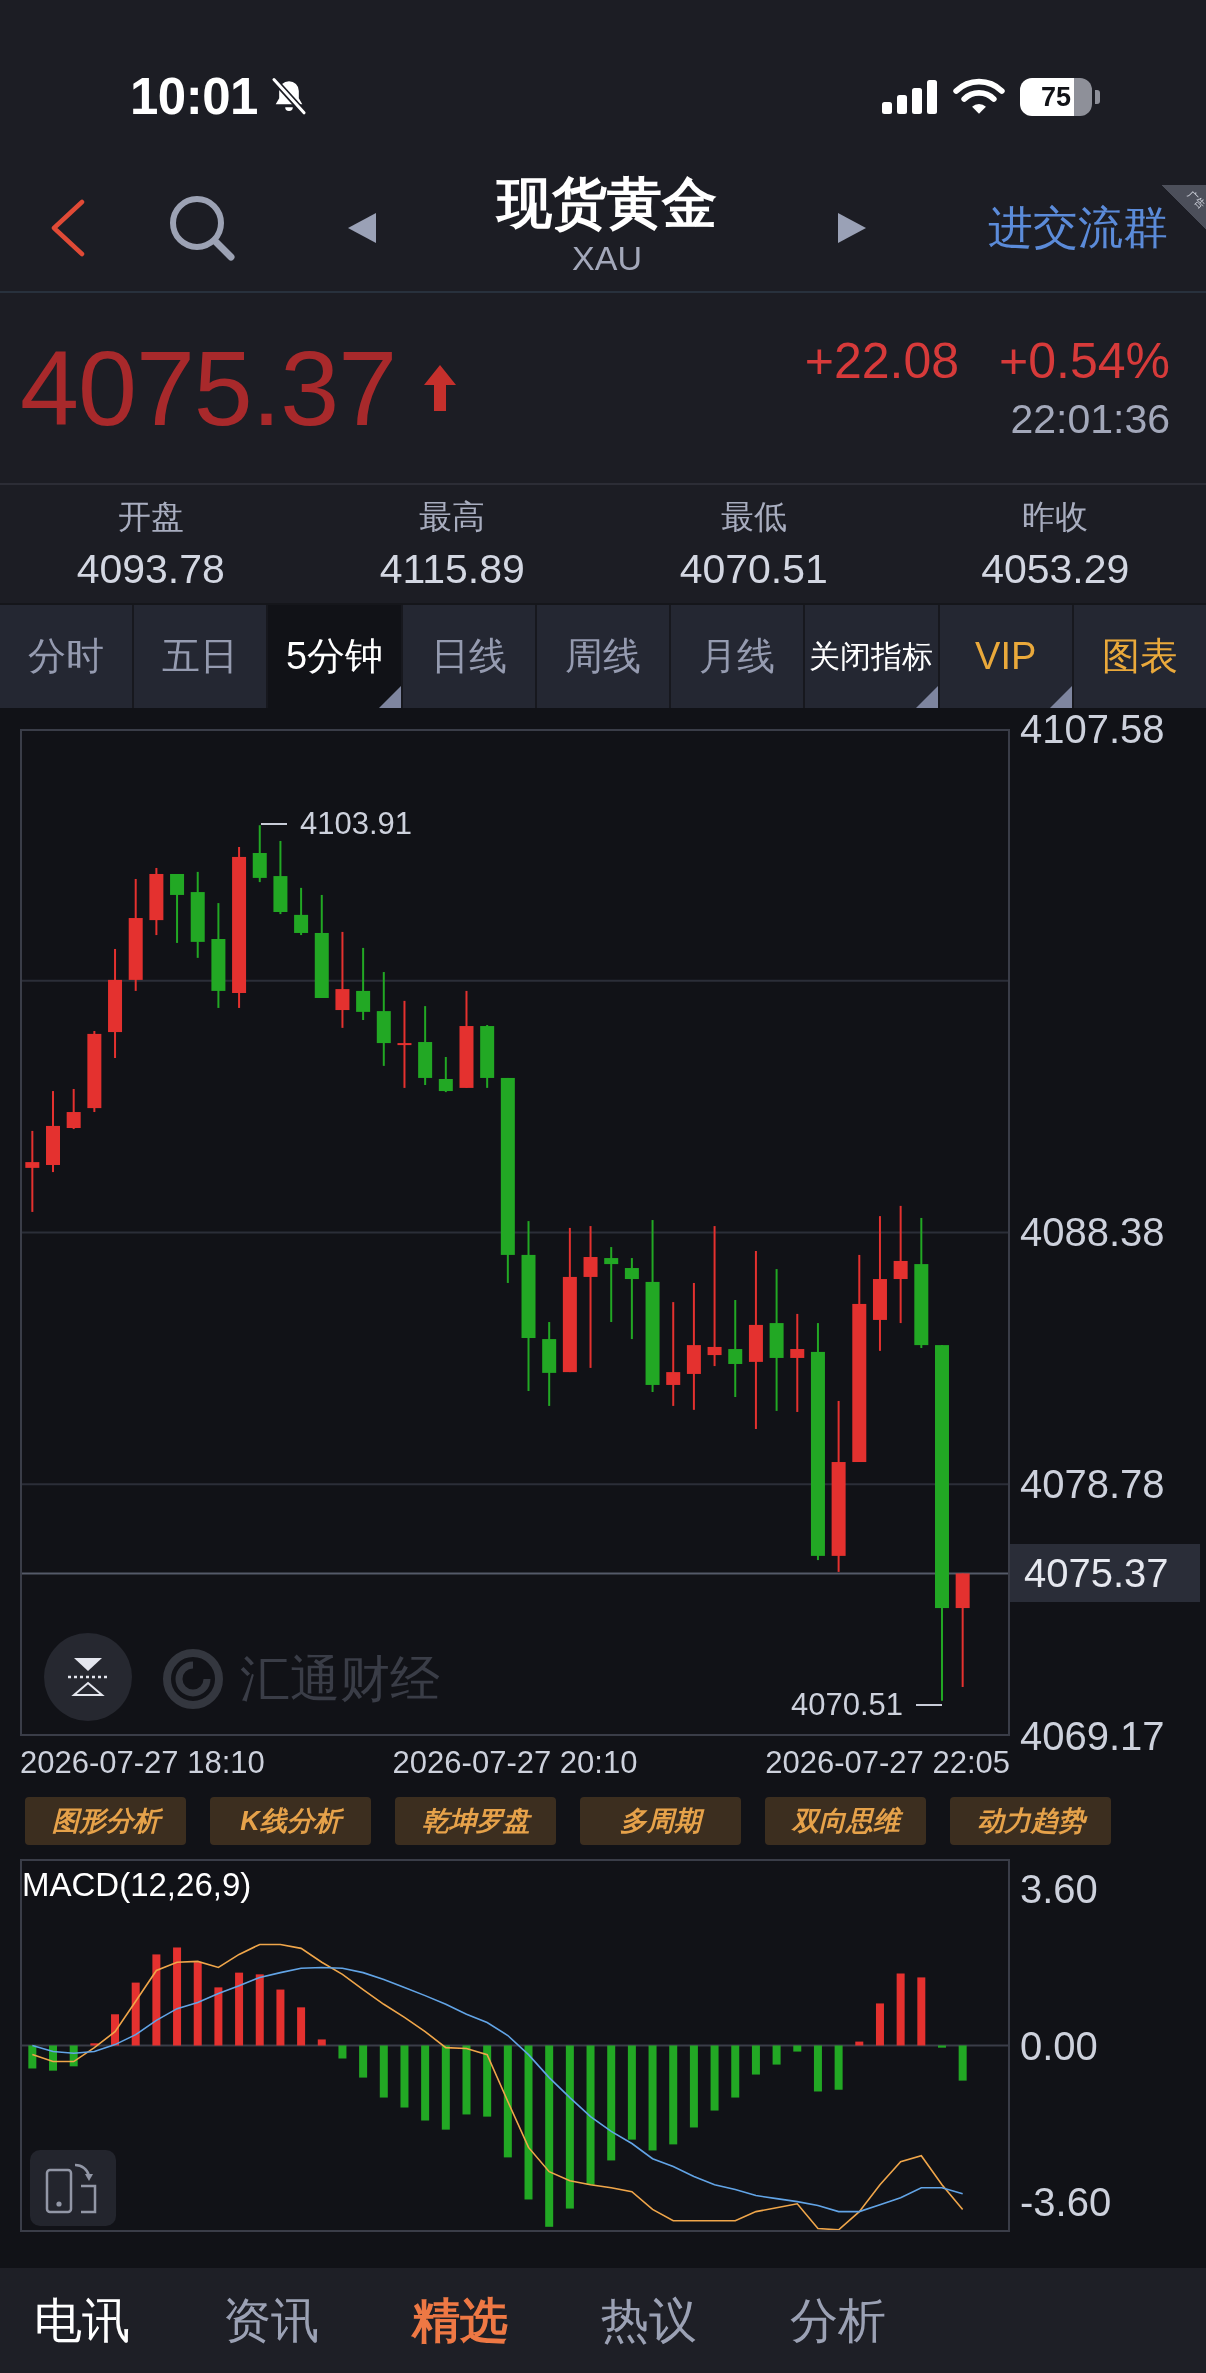  Describe the element at coordinates (1105, 1573) in the screenshot. I see `current-price-tag: 4075.37` at that location.